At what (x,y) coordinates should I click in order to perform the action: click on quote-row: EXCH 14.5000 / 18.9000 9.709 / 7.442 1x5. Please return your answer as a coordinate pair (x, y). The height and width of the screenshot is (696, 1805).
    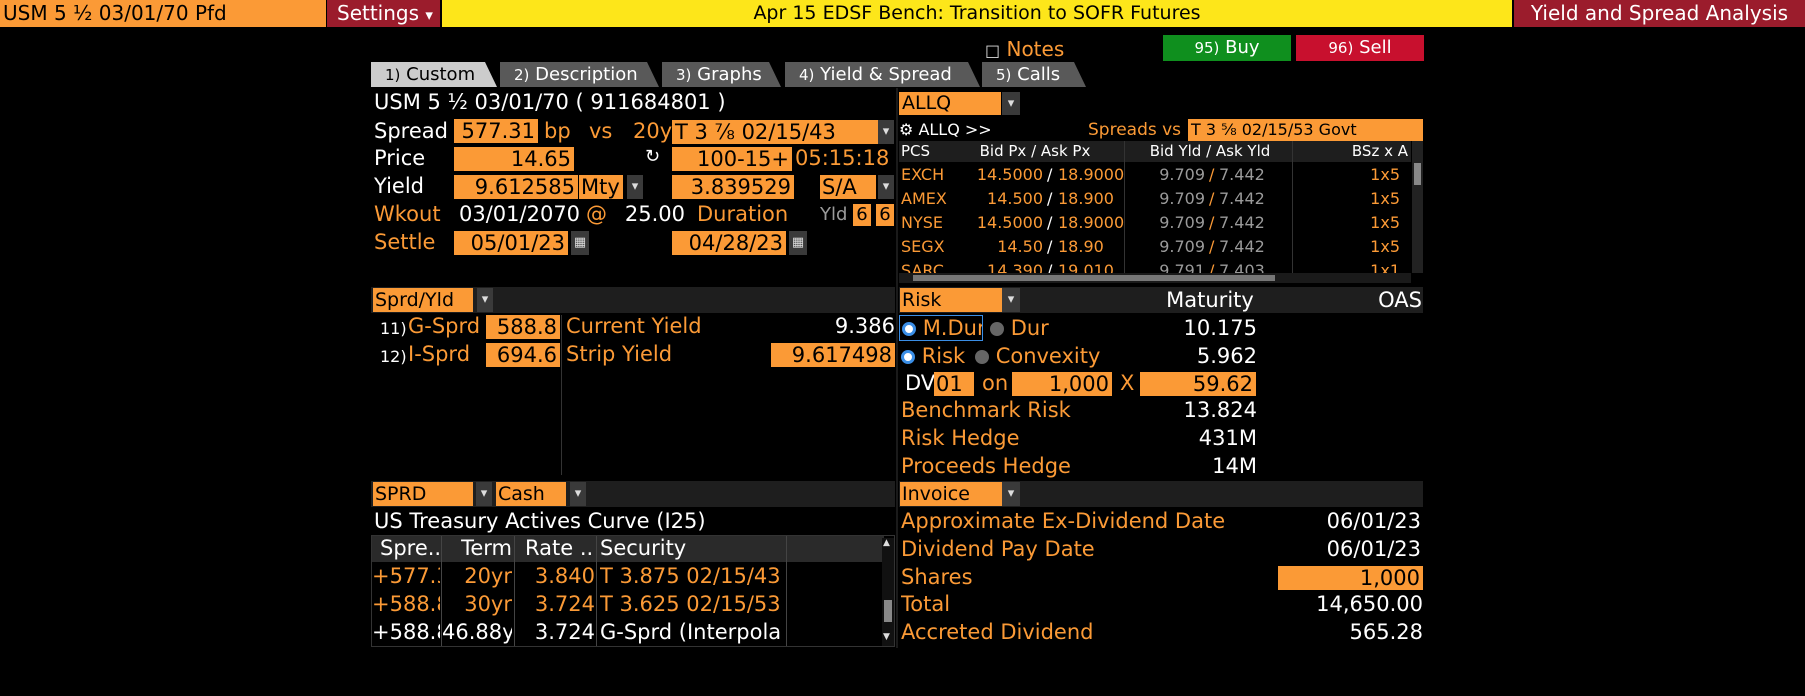
    Looking at the image, I should click on (1155, 175).